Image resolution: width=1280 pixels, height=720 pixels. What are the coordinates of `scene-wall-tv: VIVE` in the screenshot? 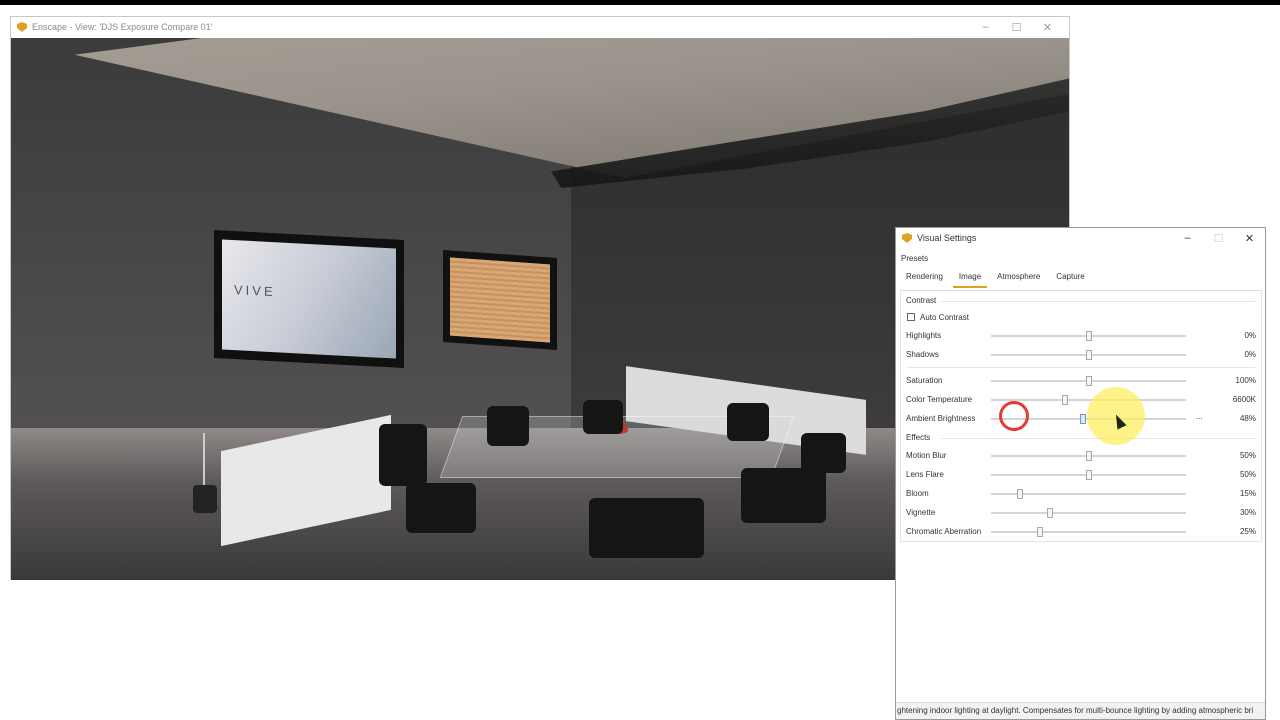 It's located at (309, 299).